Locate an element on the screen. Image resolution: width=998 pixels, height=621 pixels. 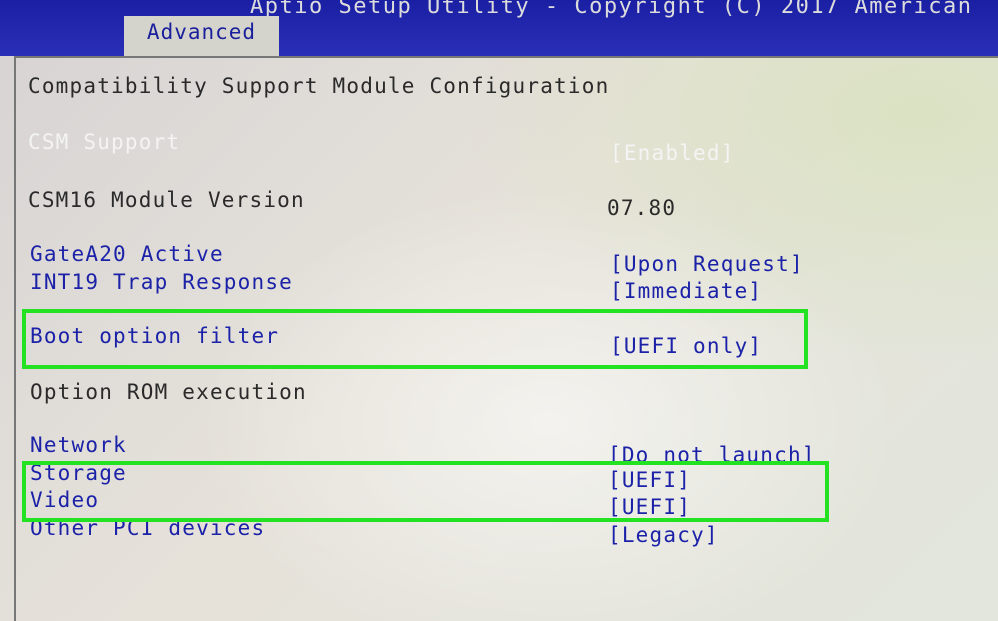
item-value-other-pci: [Legacy] is located at coordinates (663, 535).